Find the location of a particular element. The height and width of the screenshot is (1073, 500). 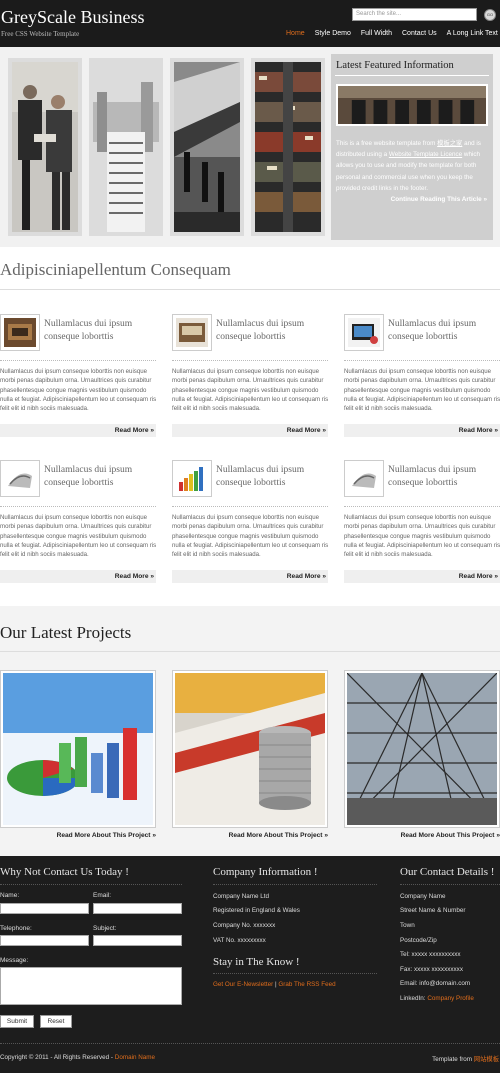

site-title: GreyScale Business is located at coordinates (72, 17).